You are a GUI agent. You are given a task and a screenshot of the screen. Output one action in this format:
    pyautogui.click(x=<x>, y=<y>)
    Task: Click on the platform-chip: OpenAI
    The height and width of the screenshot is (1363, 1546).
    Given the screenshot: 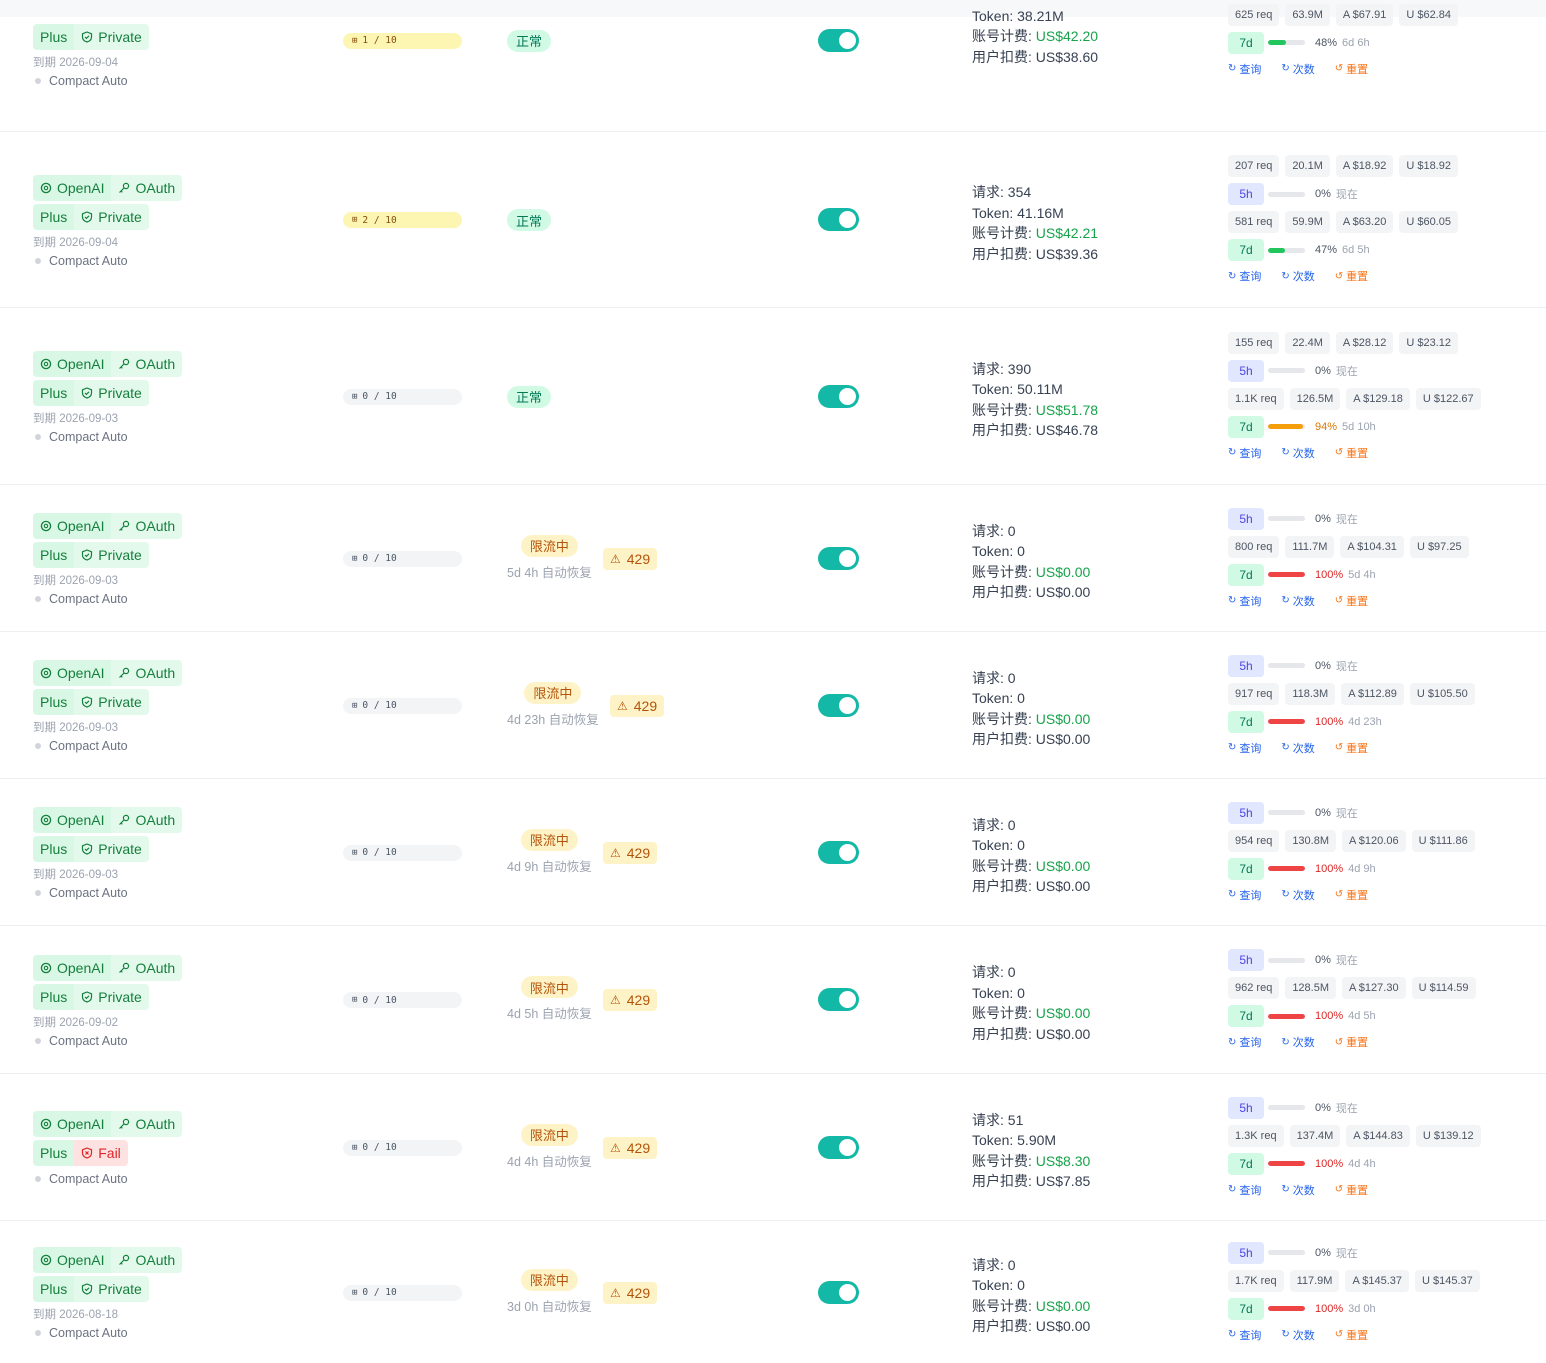 What is the action you would take?
    pyautogui.click(x=72, y=1260)
    